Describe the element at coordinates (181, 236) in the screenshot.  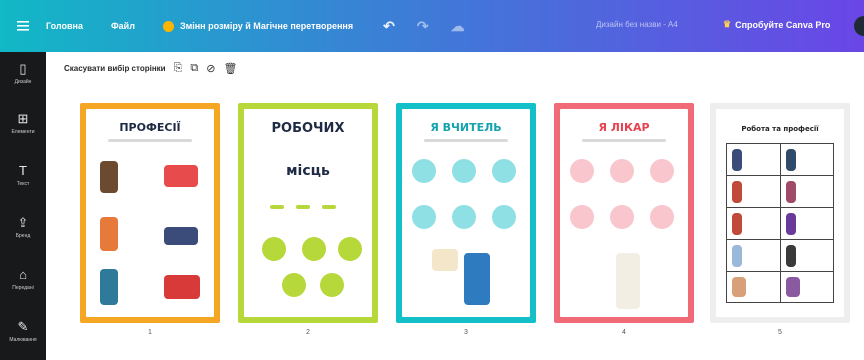
I see `police-car-figure` at that location.